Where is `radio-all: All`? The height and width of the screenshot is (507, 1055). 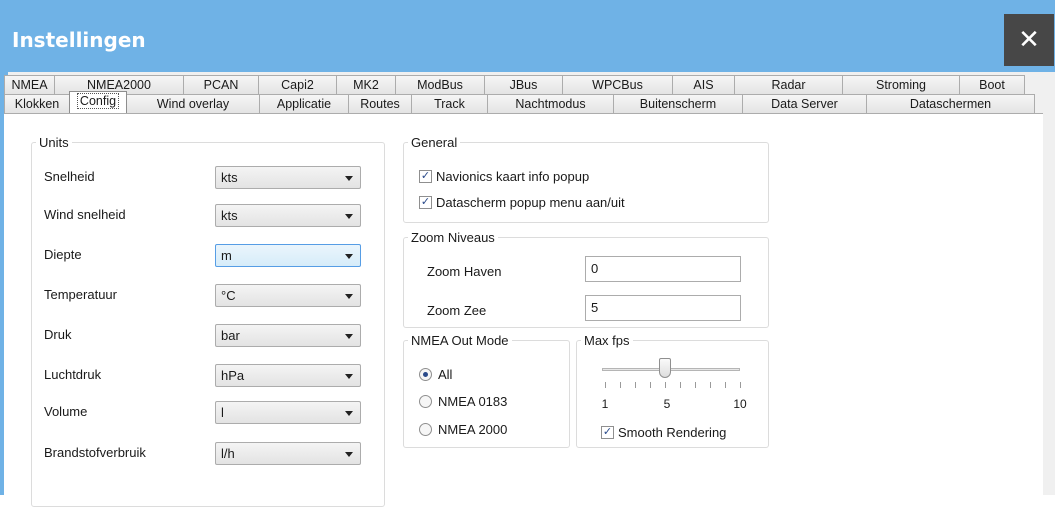
radio-all: All is located at coordinates (435, 374).